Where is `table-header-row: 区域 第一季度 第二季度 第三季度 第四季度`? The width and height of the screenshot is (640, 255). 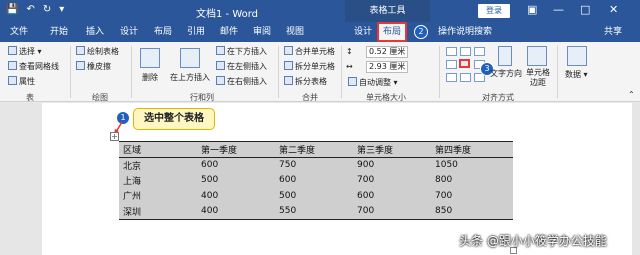
table-header-row: 区域 第一季度 第二季度 第三季度 第四季度 is located at coordinates (316, 149).